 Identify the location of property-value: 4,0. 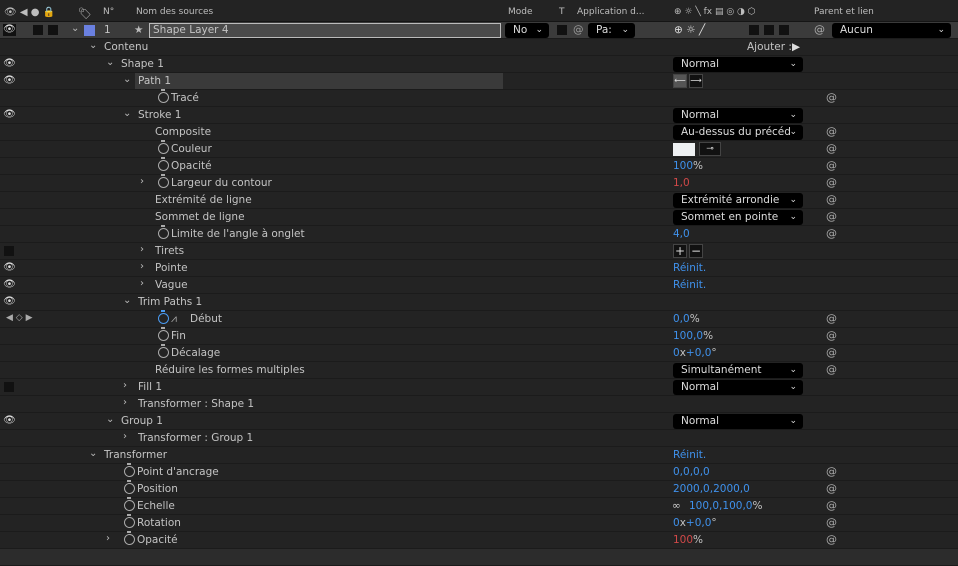
(681, 234).